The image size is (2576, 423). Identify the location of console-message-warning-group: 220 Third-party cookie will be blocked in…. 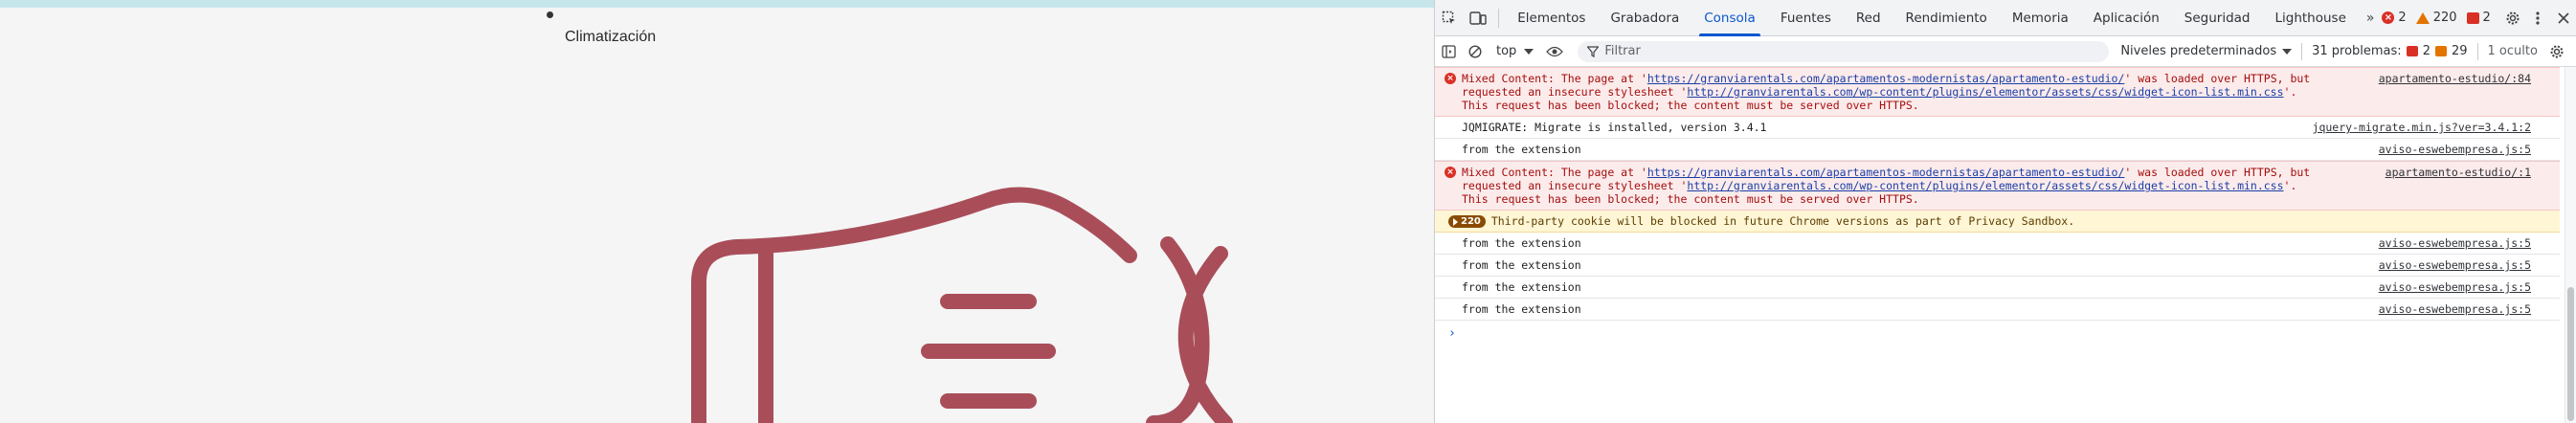
(1998, 222).